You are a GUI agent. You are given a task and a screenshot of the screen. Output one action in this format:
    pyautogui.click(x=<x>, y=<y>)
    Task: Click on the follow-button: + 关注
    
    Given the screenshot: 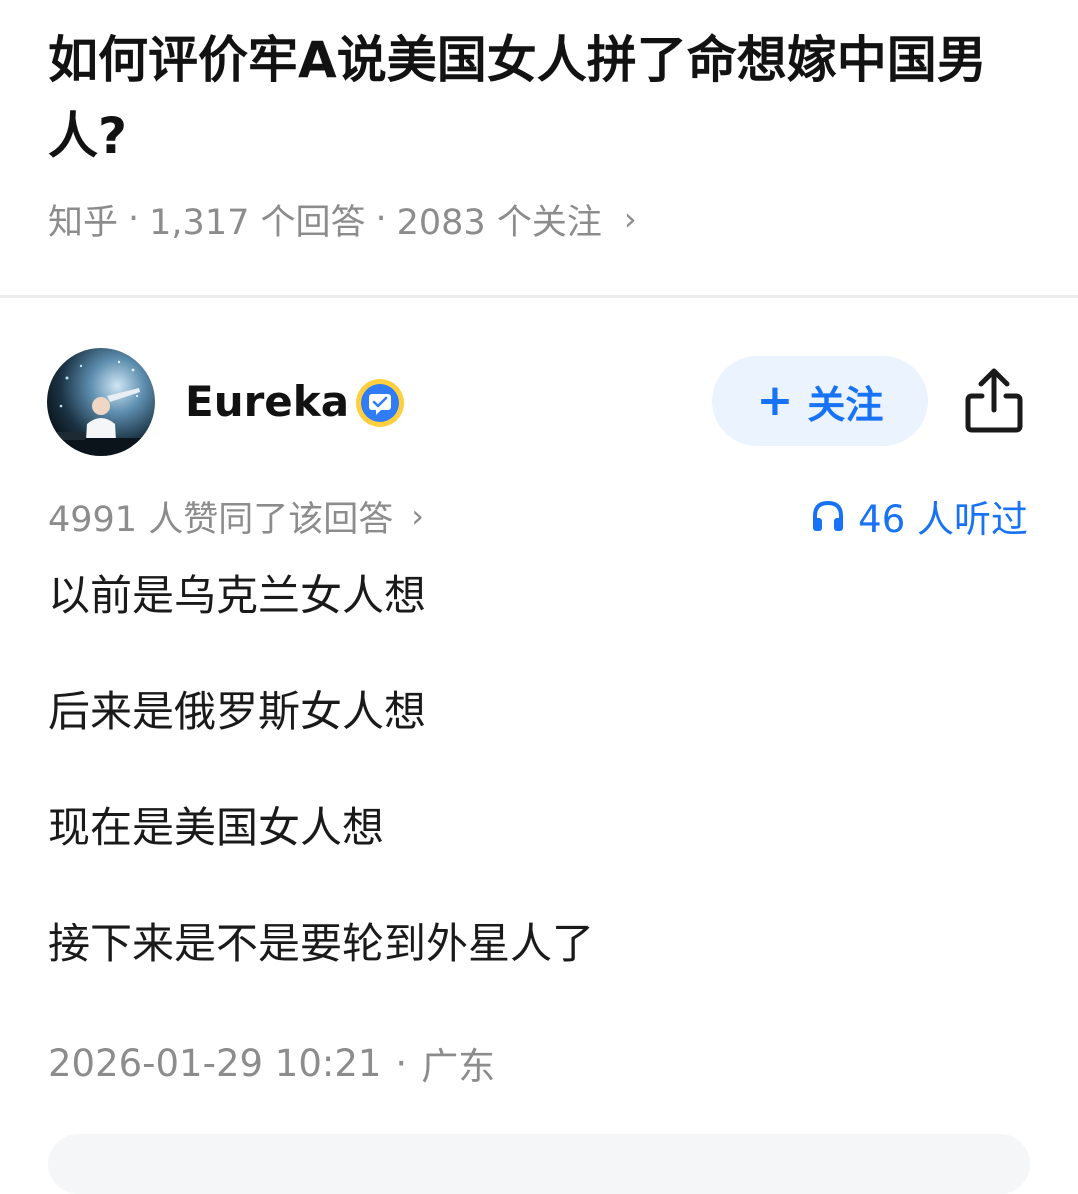 What is the action you would take?
    pyautogui.click(x=820, y=401)
    